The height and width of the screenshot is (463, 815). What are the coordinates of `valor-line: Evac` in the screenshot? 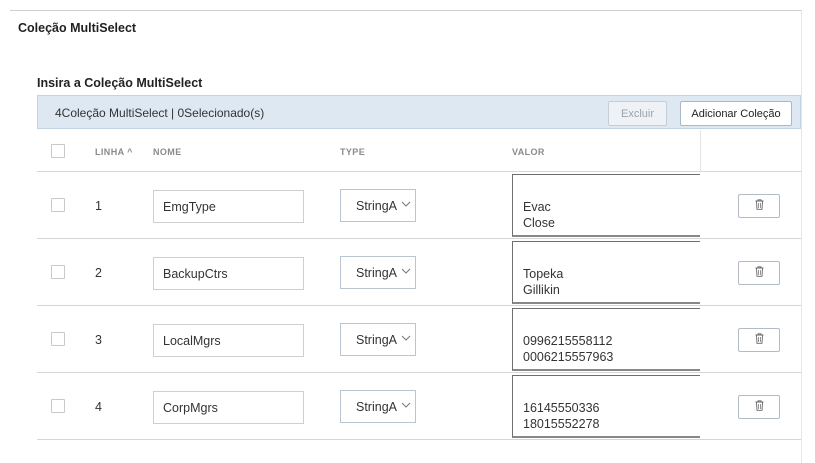 It's located at (537, 207).